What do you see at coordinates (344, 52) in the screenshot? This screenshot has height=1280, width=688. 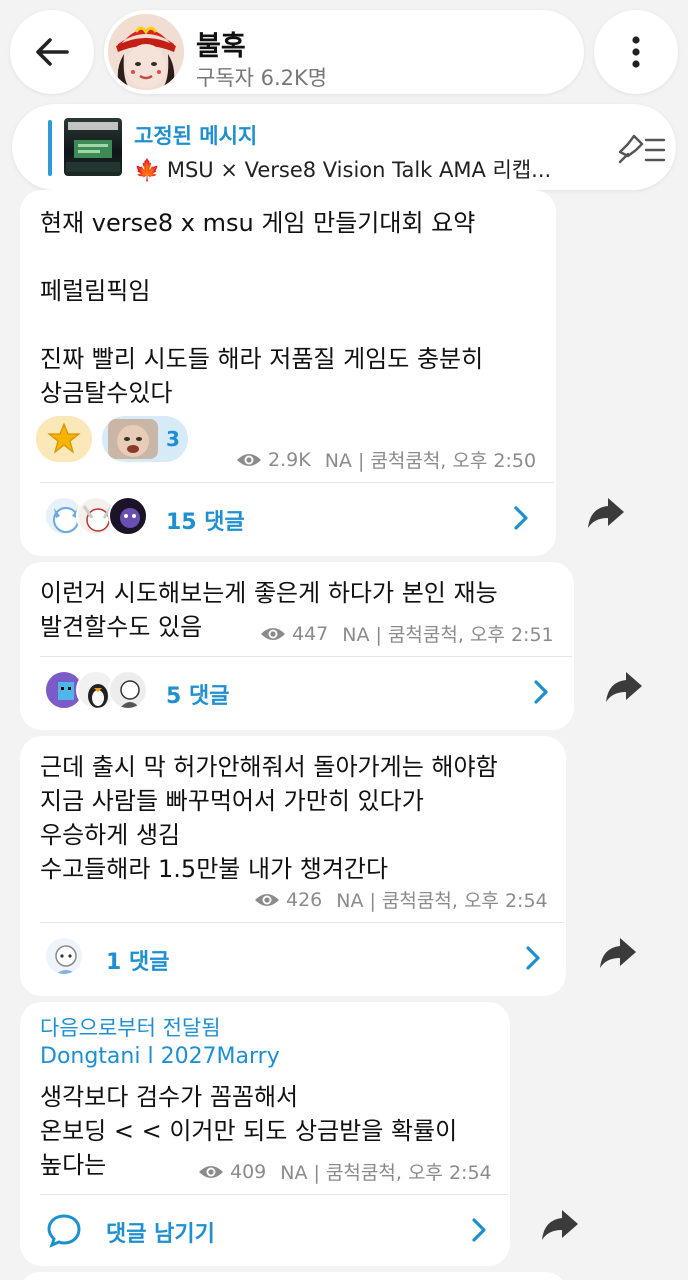 I see `channel-header: 불혹 구독자 6.2K명` at bounding box center [344, 52].